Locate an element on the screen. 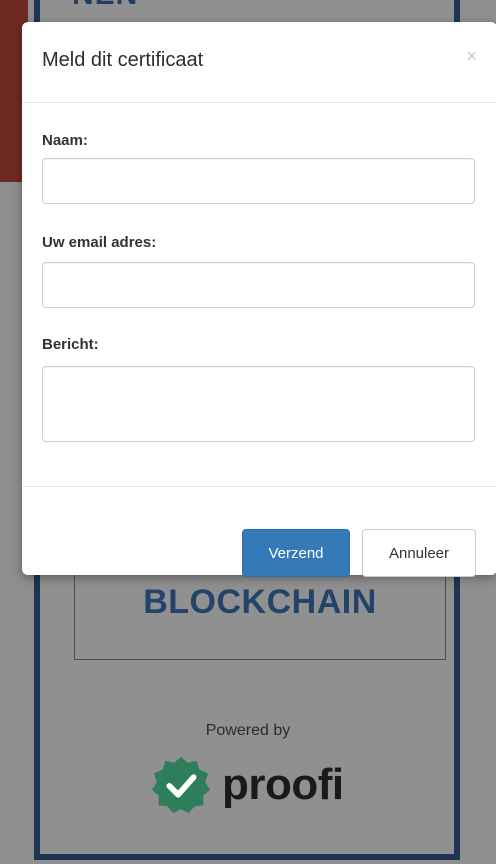 The image size is (496, 864). email-label: Uw email adres: is located at coordinates (99, 242).